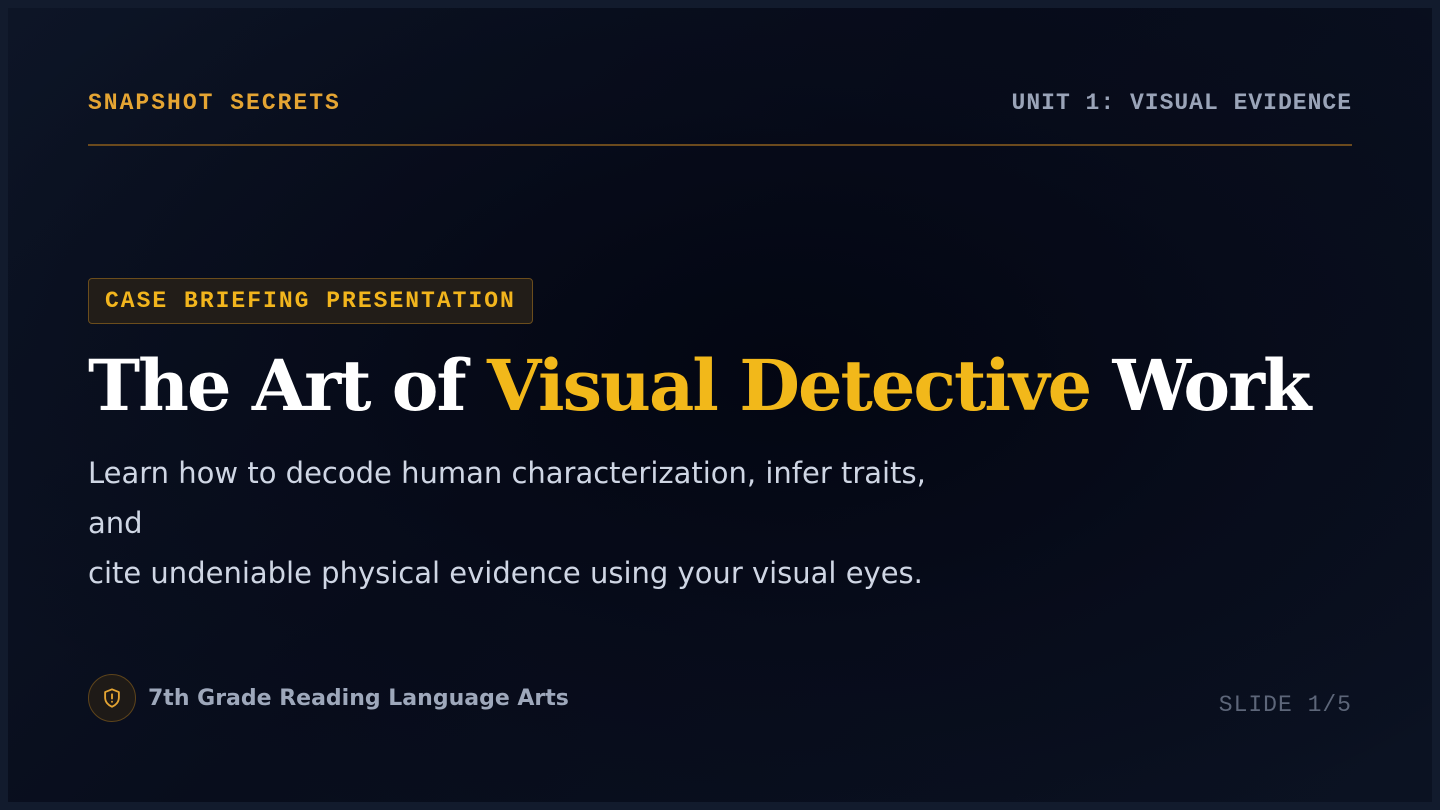  I want to click on title-text-end: Work, so click(1201, 385).